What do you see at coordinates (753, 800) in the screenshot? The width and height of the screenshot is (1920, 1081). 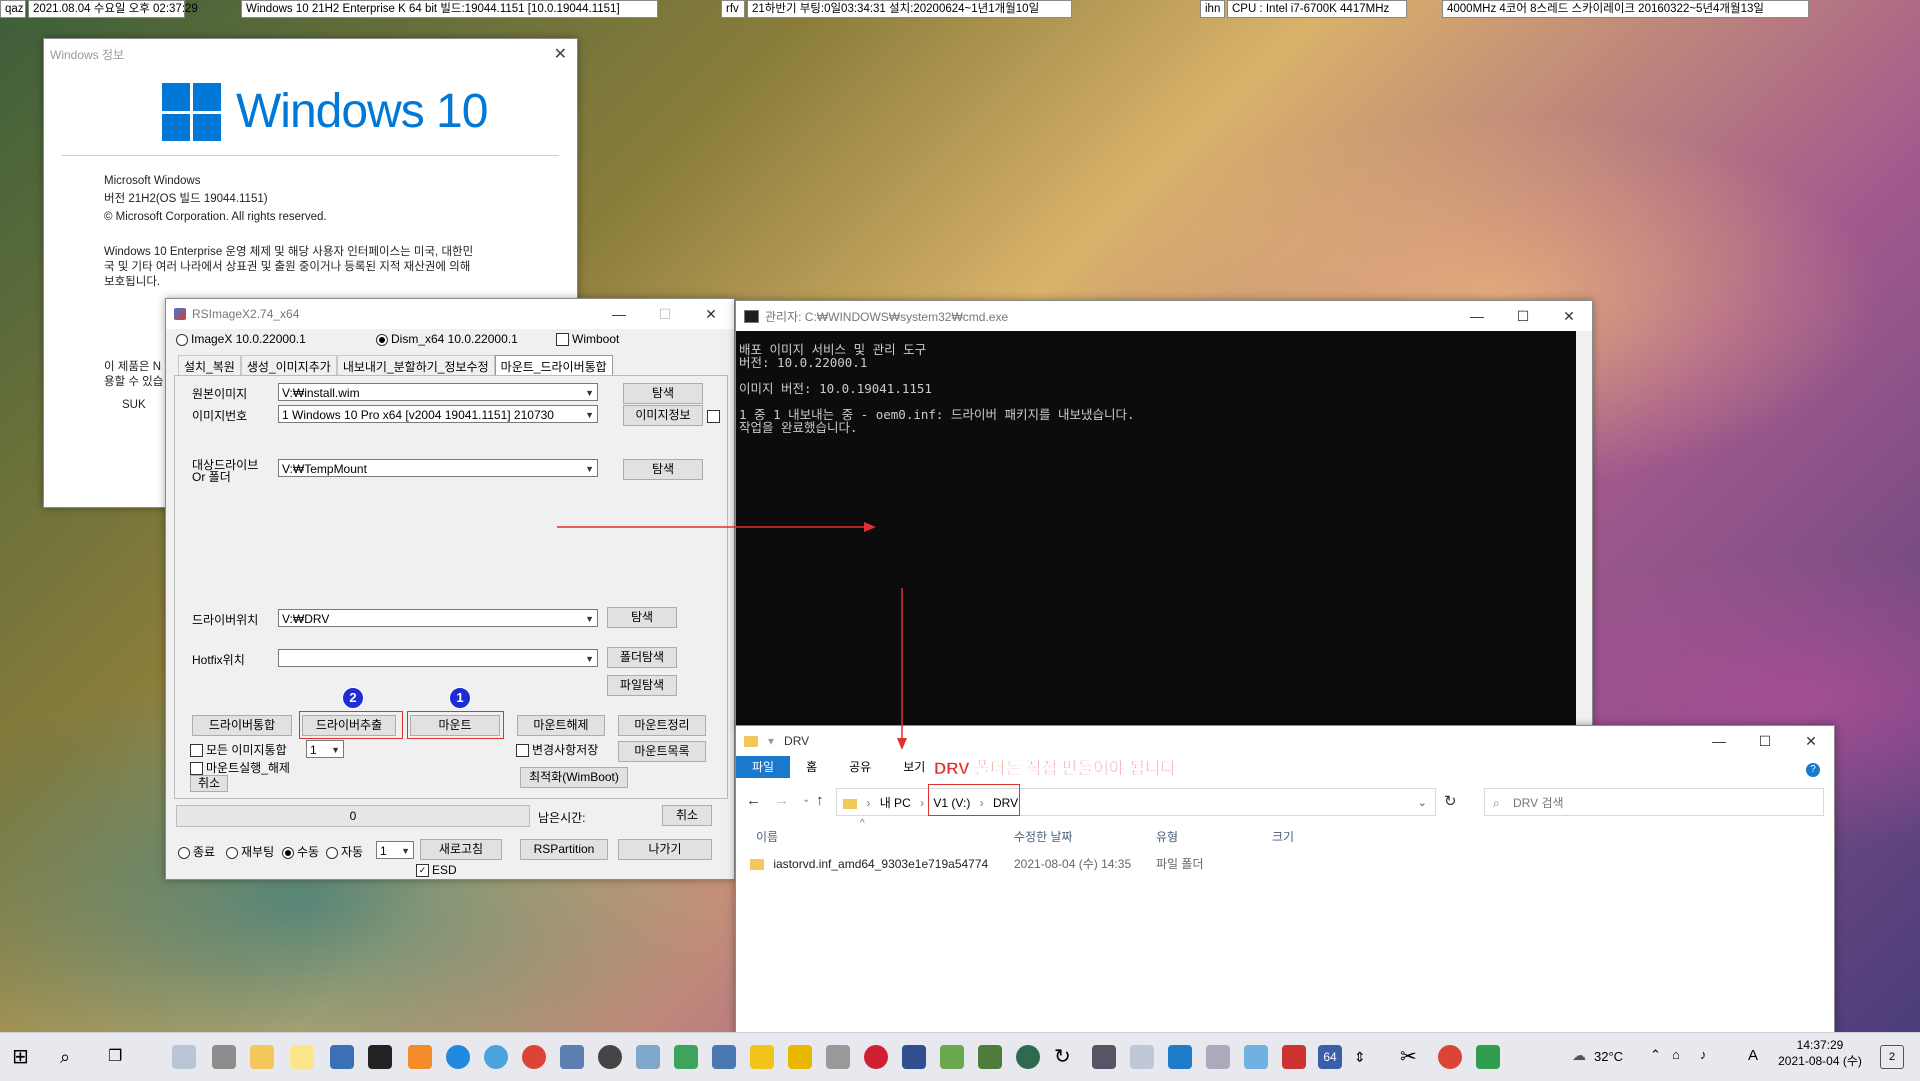 I see `back-arrow-icon: ←` at bounding box center [753, 800].